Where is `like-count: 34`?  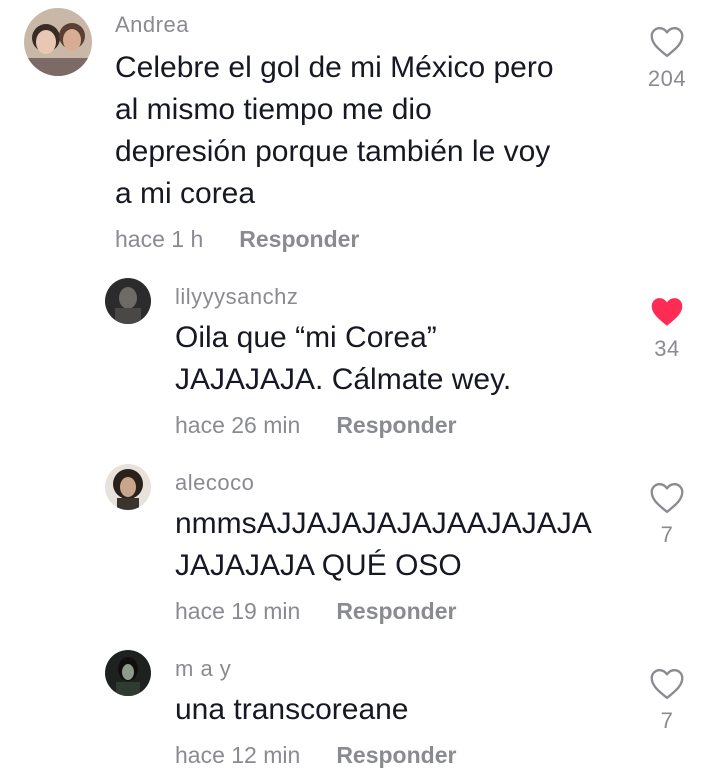
like-count: 34 is located at coordinates (667, 348).